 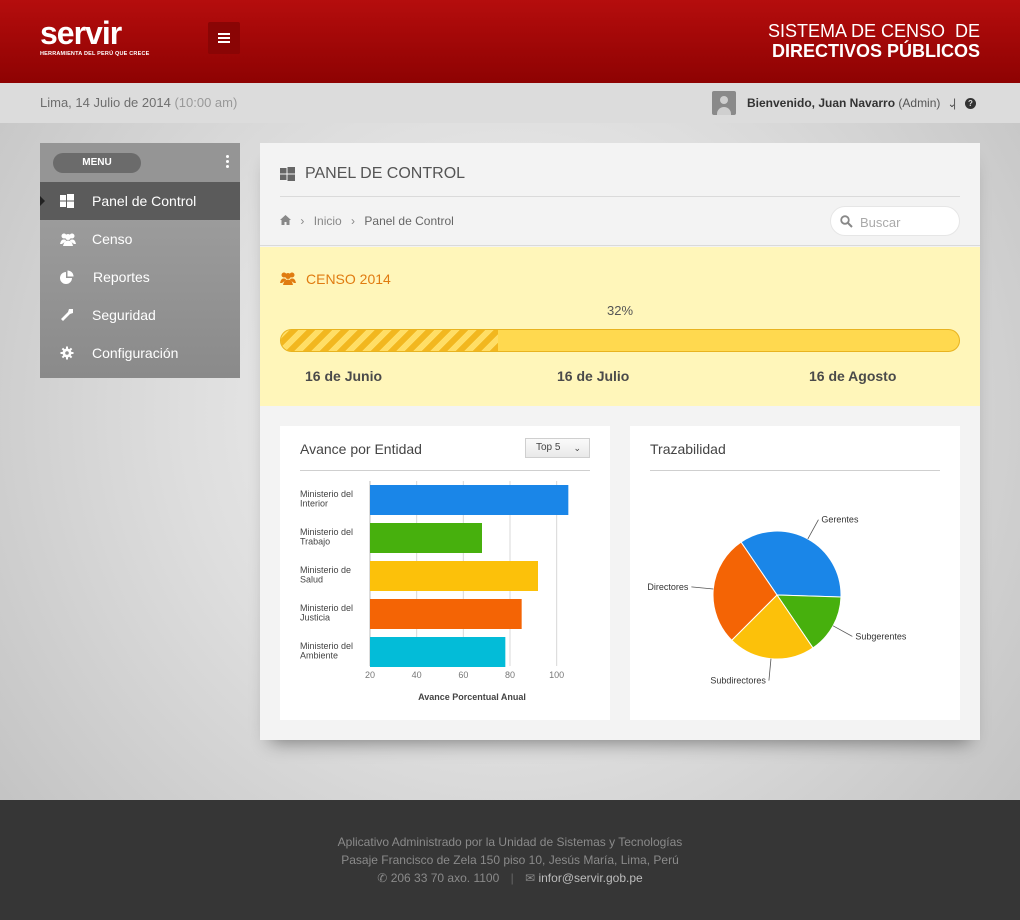 What do you see at coordinates (620, 170) in the screenshot?
I see `panel-title-bar: PANEL DE CONTROL` at bounding box center [620, 170].